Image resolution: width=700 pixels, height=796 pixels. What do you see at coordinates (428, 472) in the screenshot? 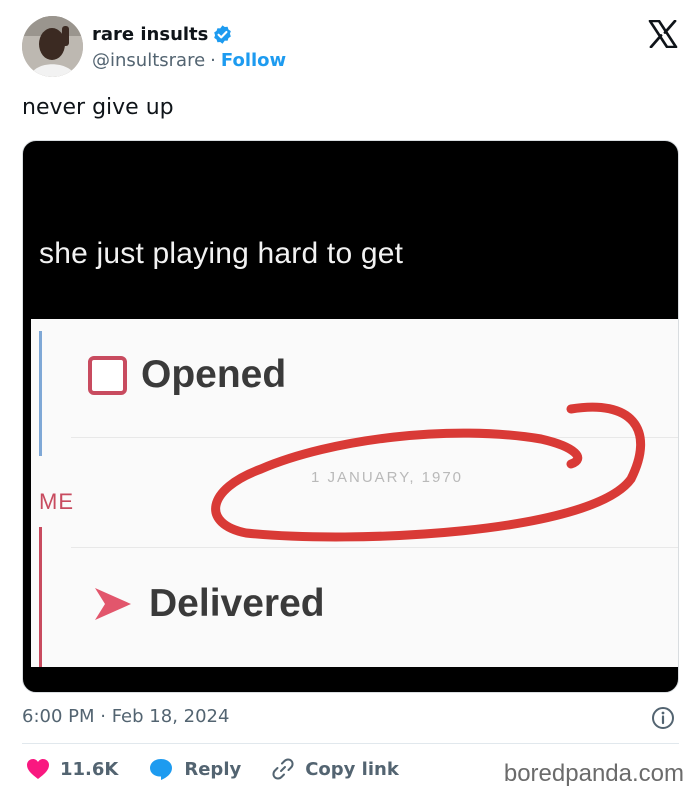
I see `red-marker-circle` at bounding box center [428, 472].